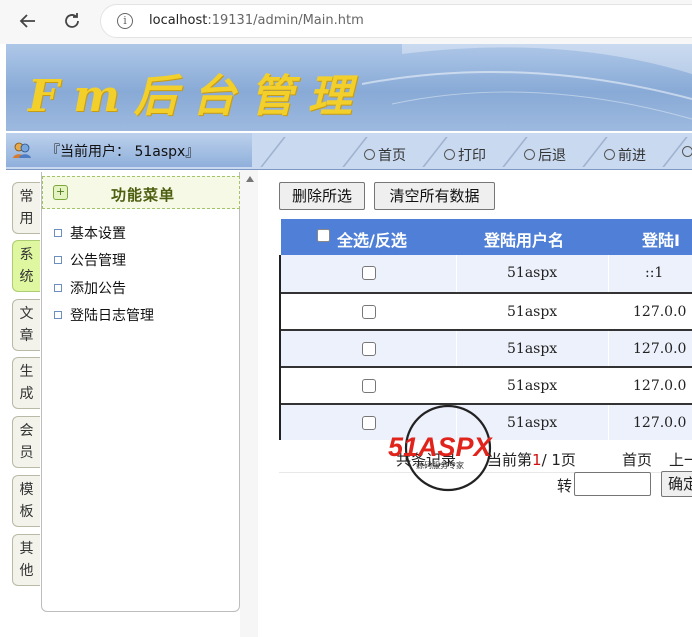  Describe the element at coordinates (385, 156) in the screenshot. I see `nav-home: 首页` at that location.